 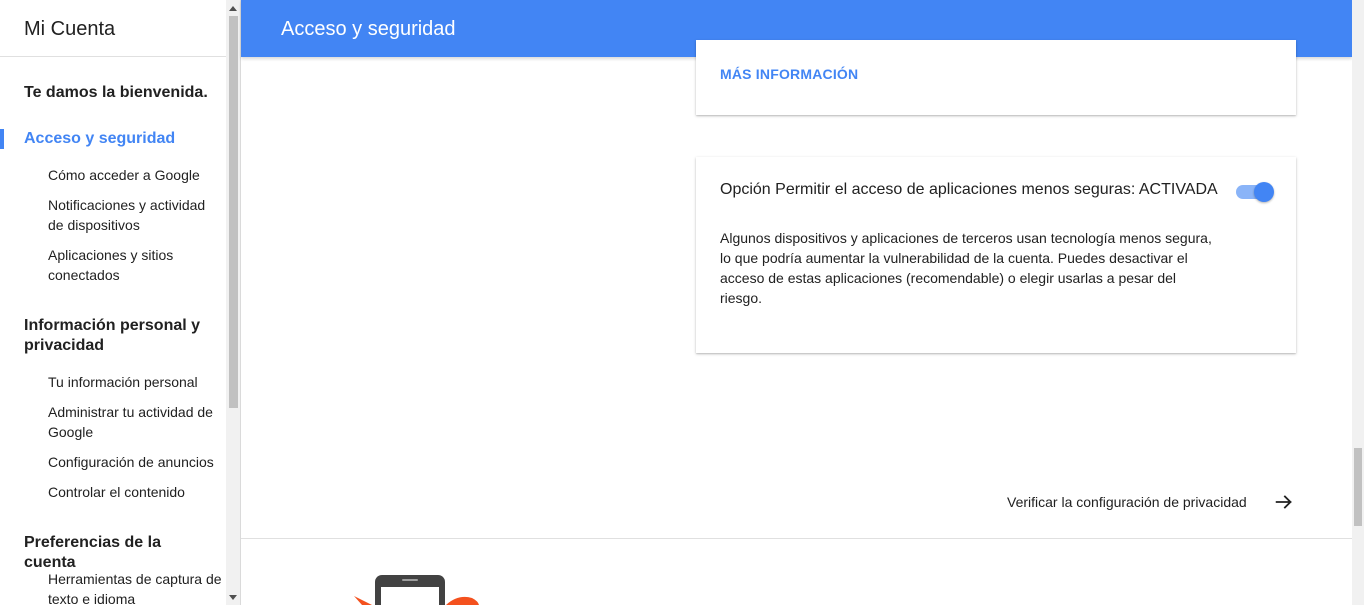 What do you see at coordinates (796, 538) in the screenshot?
I see `section-divider` at bounding box center [796, 538].